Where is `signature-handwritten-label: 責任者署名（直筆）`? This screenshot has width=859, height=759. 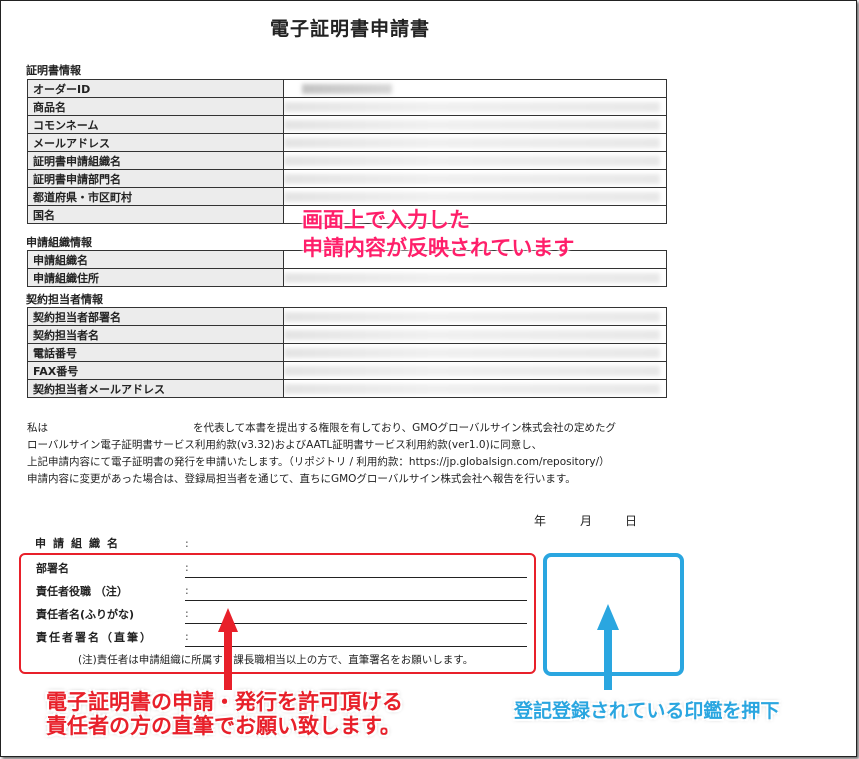
signature-handwritten-label: 責任者署名（直筆） is located at coordinates (94, 637).